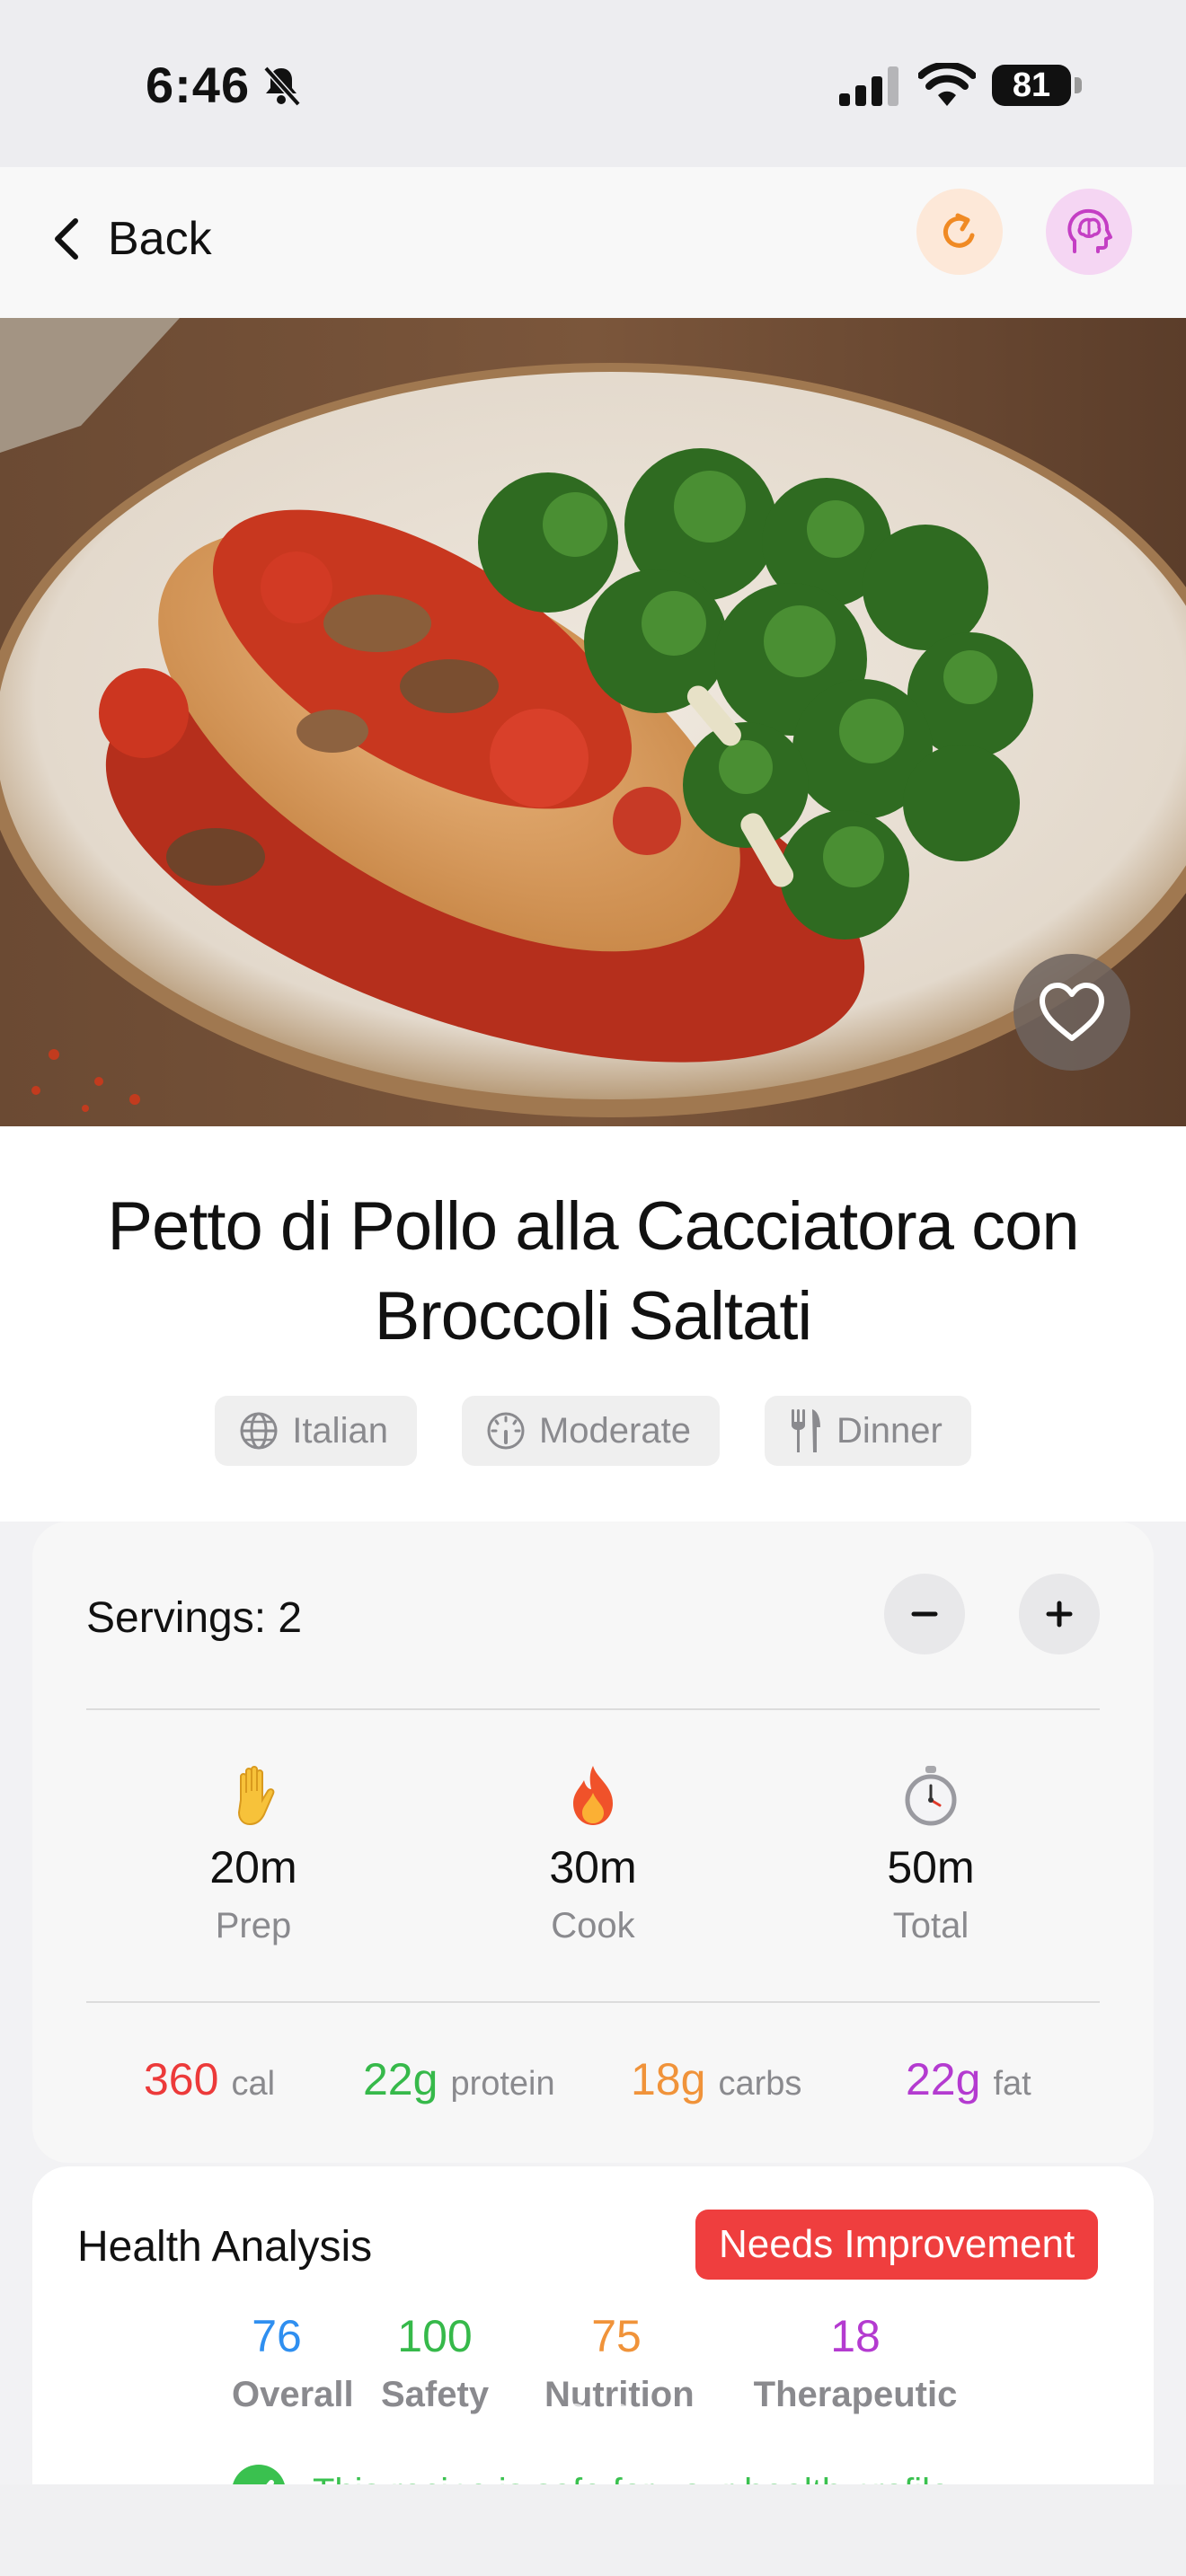 This screenshot has width=1186, height=2576. Describe the element at coordinates (198, 85) in the screenshot. I see `status-time: 6:46` at that location.